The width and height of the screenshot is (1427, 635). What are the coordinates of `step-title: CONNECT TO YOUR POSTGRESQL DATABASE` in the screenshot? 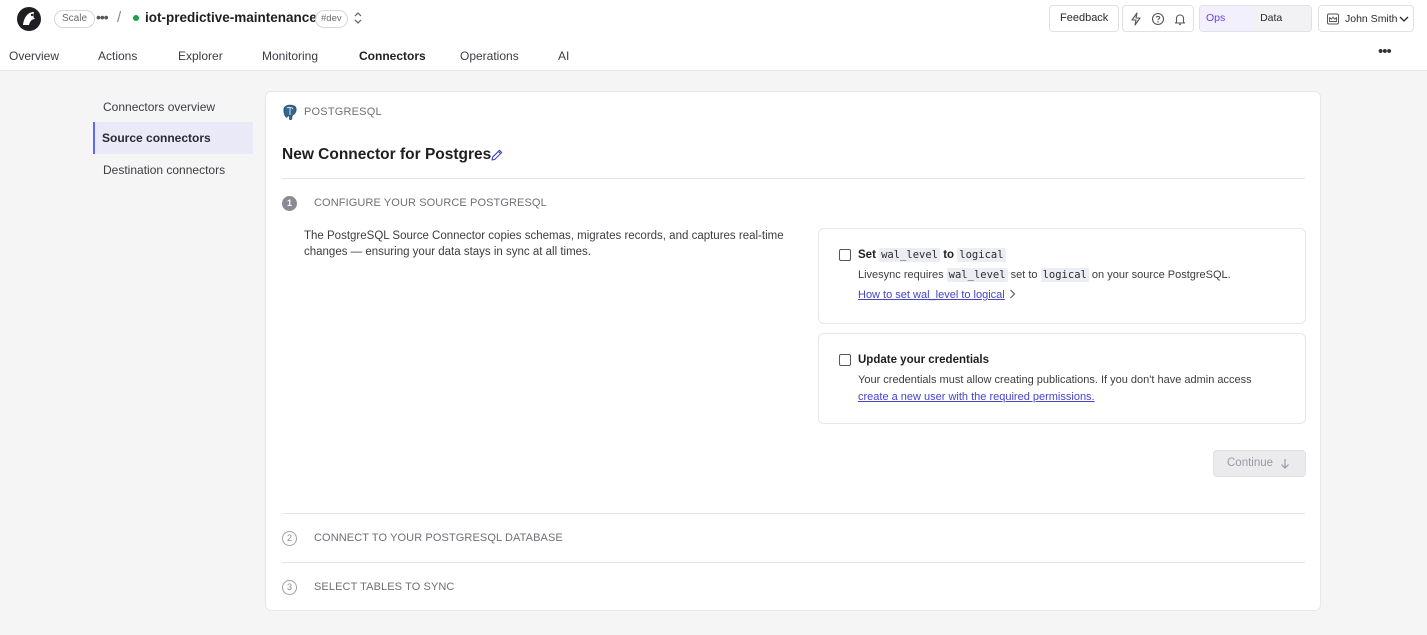 It's located at (438, 538).